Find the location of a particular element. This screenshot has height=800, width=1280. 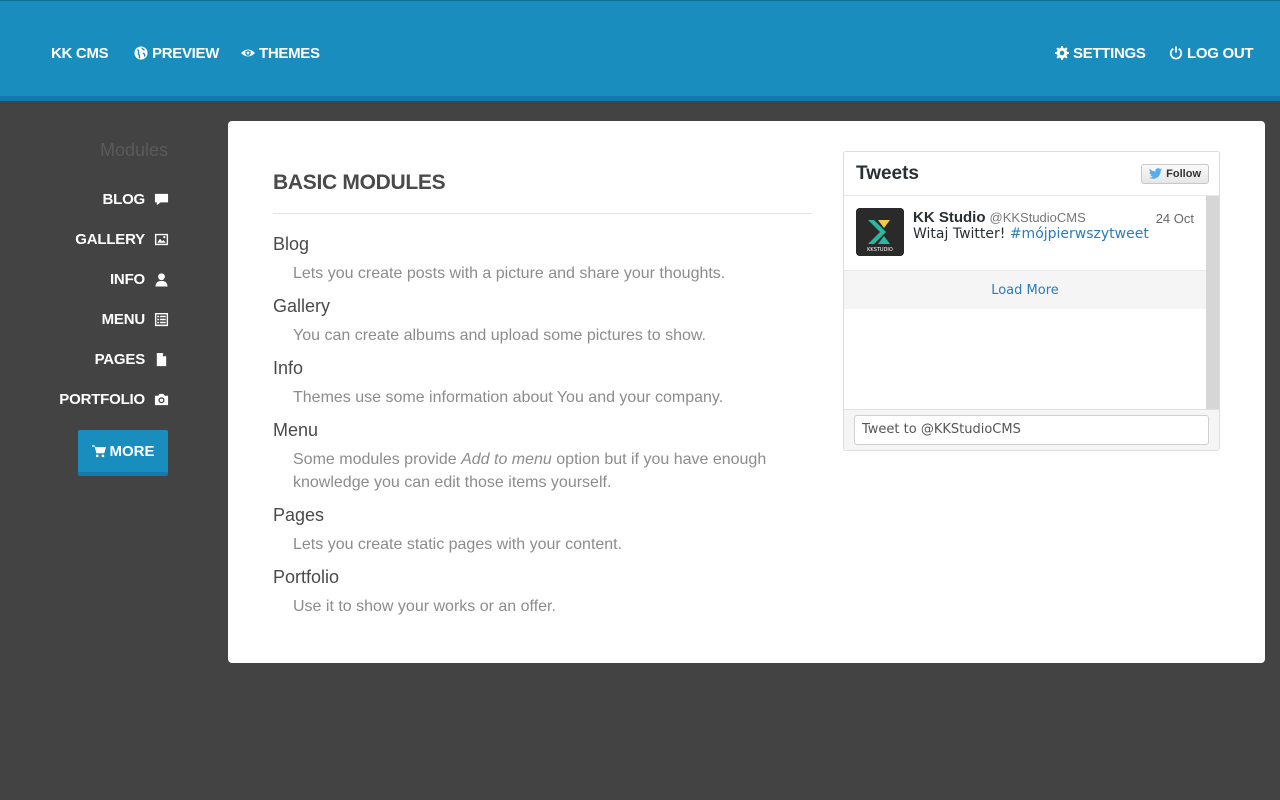

tweet-compose-area: Tweet to @KKStudioCMS is located at coordinates (1031, 429).